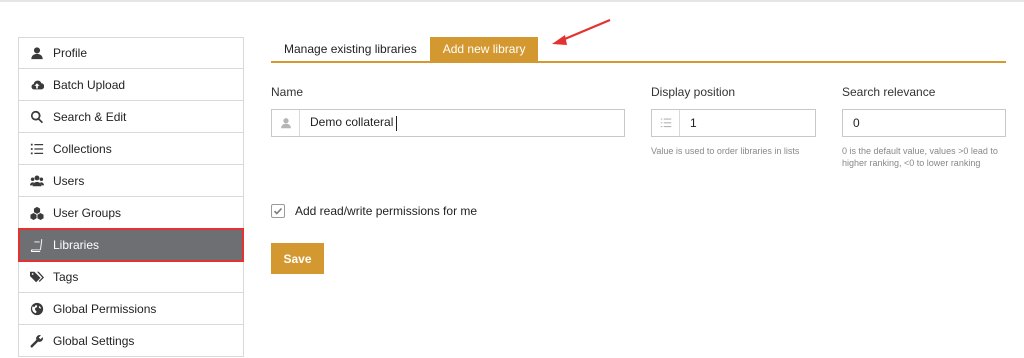 This screenshot has height=358, width=1024. Describe the element at coordinates (82, 148) in the screenshot. I see `sidebar-item-label: Collections` at that location.